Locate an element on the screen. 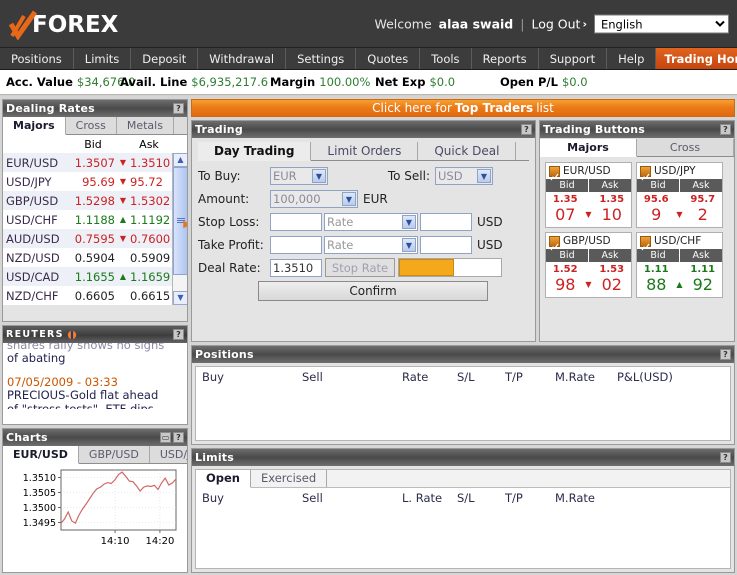 The height and width of the screenshot is (575, 737). confirm-button: Confirm is located at coordinates (373, 291).